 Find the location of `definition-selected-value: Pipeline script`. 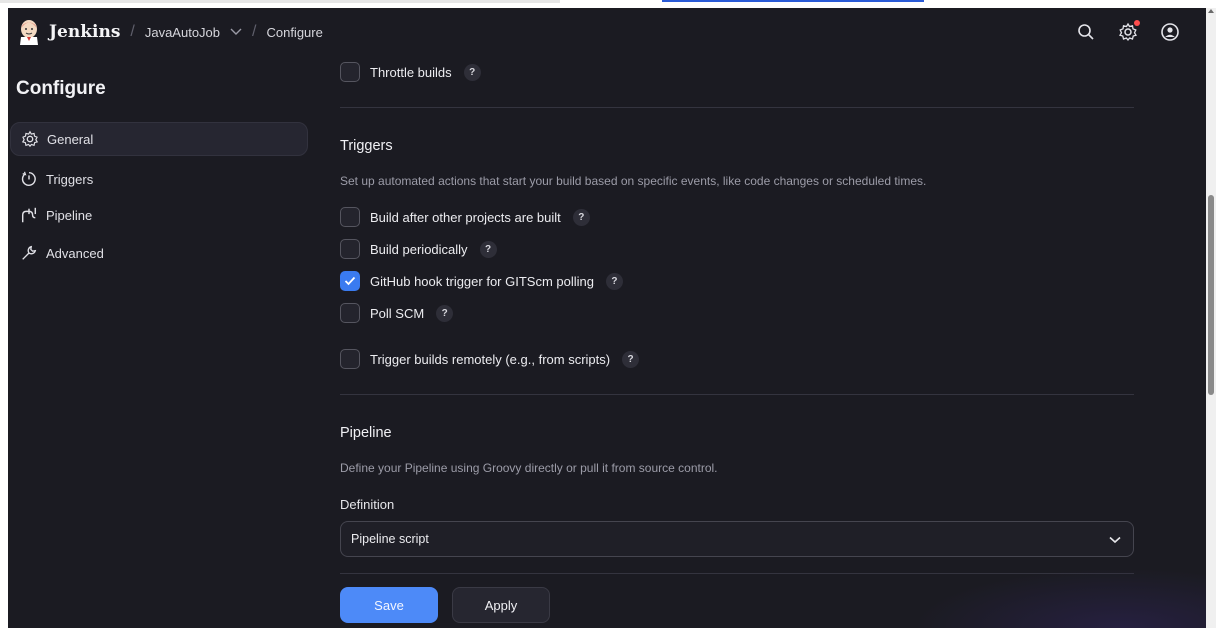

definition-selected-value: Pipeline script is located at coordinates (390, 539).